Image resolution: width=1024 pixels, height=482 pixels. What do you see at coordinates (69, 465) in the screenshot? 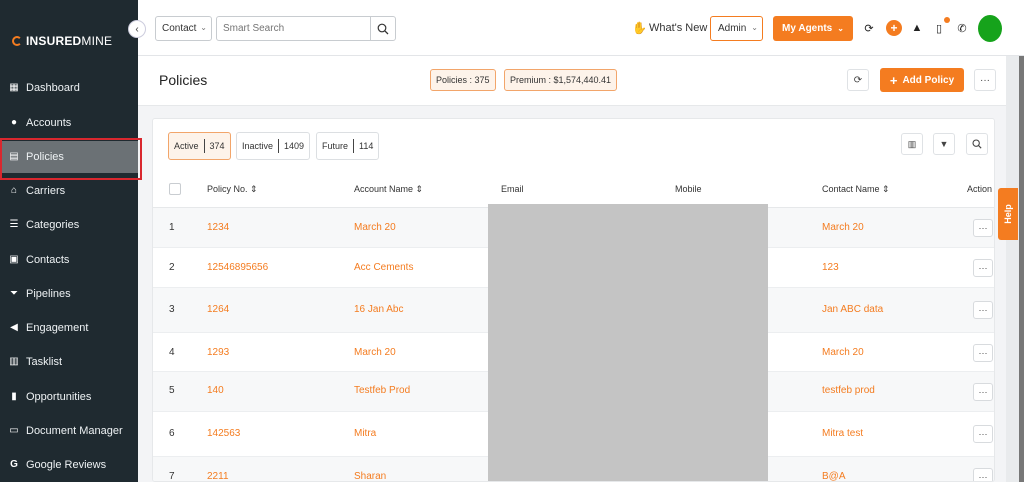
I see `sidebar-item-google-reviews: G Google Reviews` at bounding box center [69, 465].